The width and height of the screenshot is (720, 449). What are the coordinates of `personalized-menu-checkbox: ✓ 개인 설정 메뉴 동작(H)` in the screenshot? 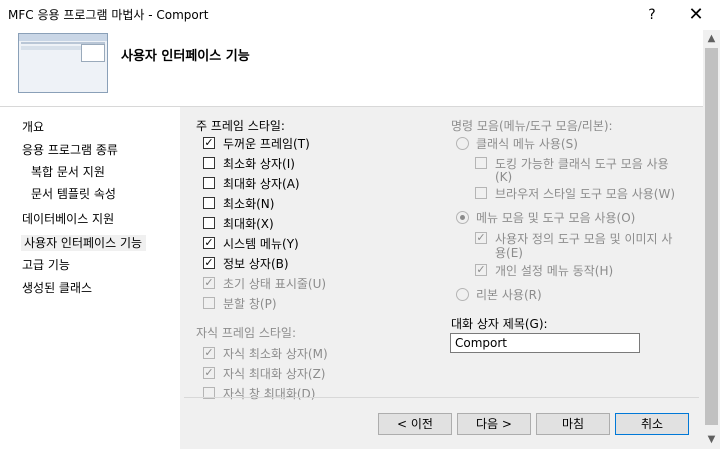 It's located at (544, 271).